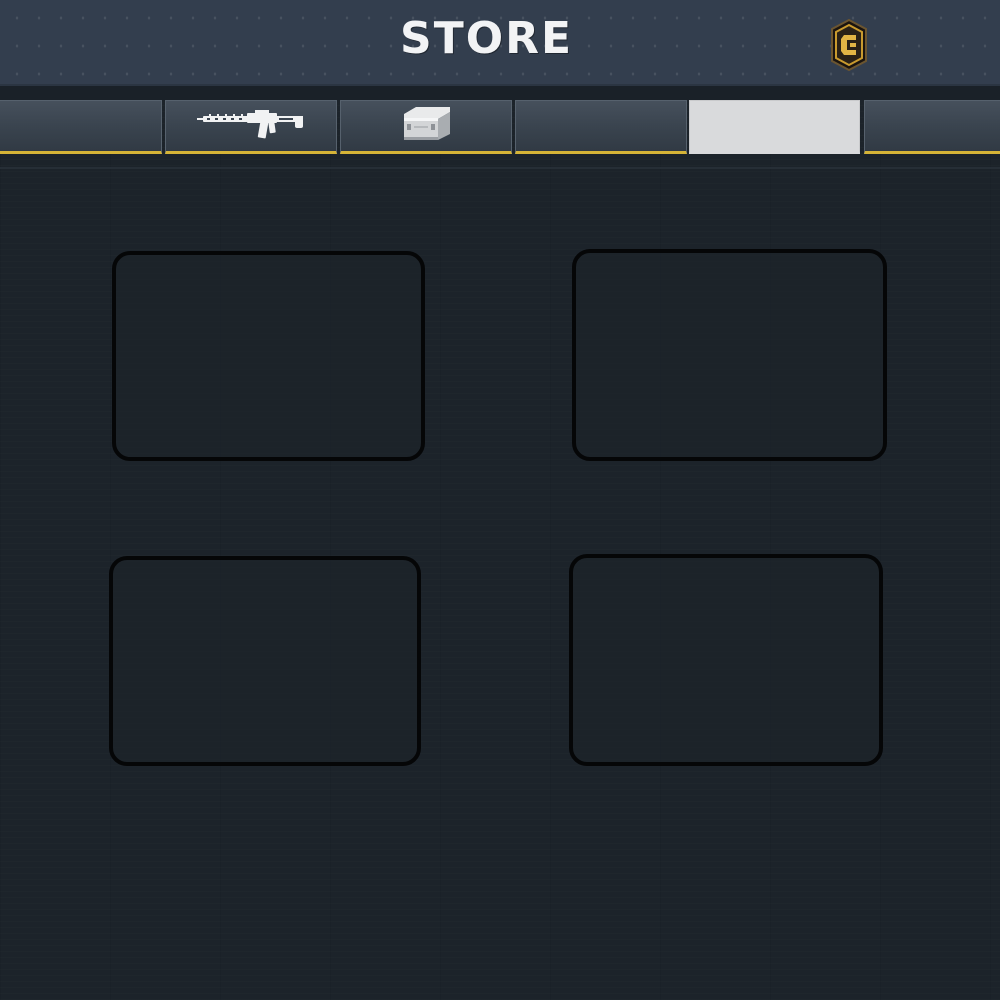  Describe the element at coordinates (487, 38) in the screenshot. I see `page-title: STORE` at that location.